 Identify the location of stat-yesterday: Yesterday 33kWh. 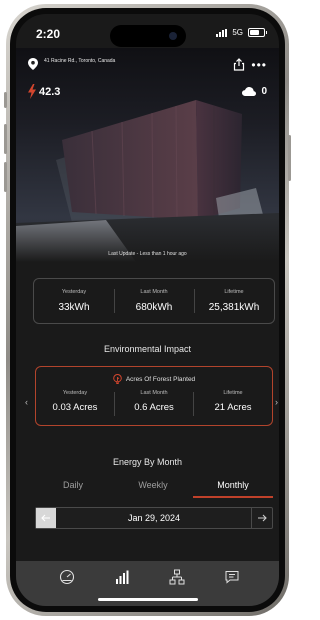
(74, 301).